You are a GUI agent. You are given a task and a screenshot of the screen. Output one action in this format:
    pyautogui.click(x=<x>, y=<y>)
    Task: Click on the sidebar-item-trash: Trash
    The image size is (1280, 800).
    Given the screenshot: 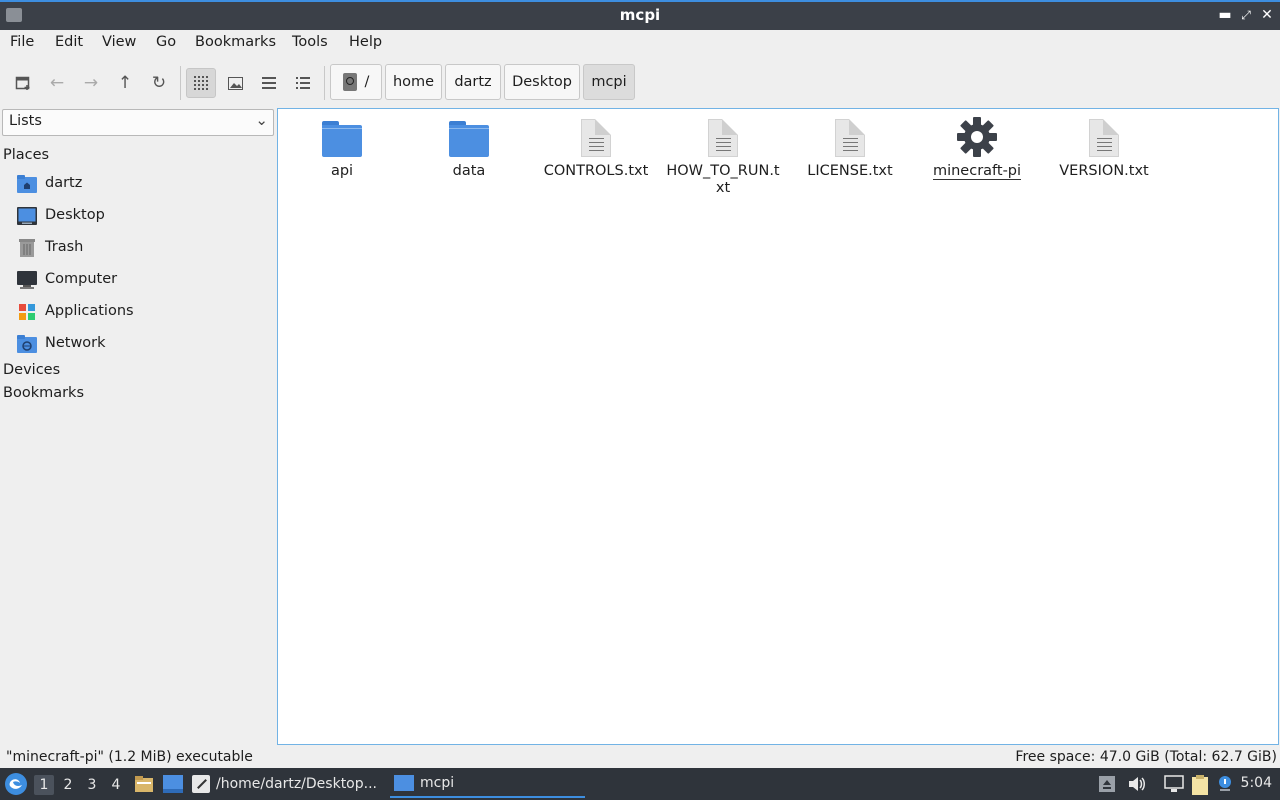 What is the action you would take?
    pyautogui.click(x=138, y=248)
    